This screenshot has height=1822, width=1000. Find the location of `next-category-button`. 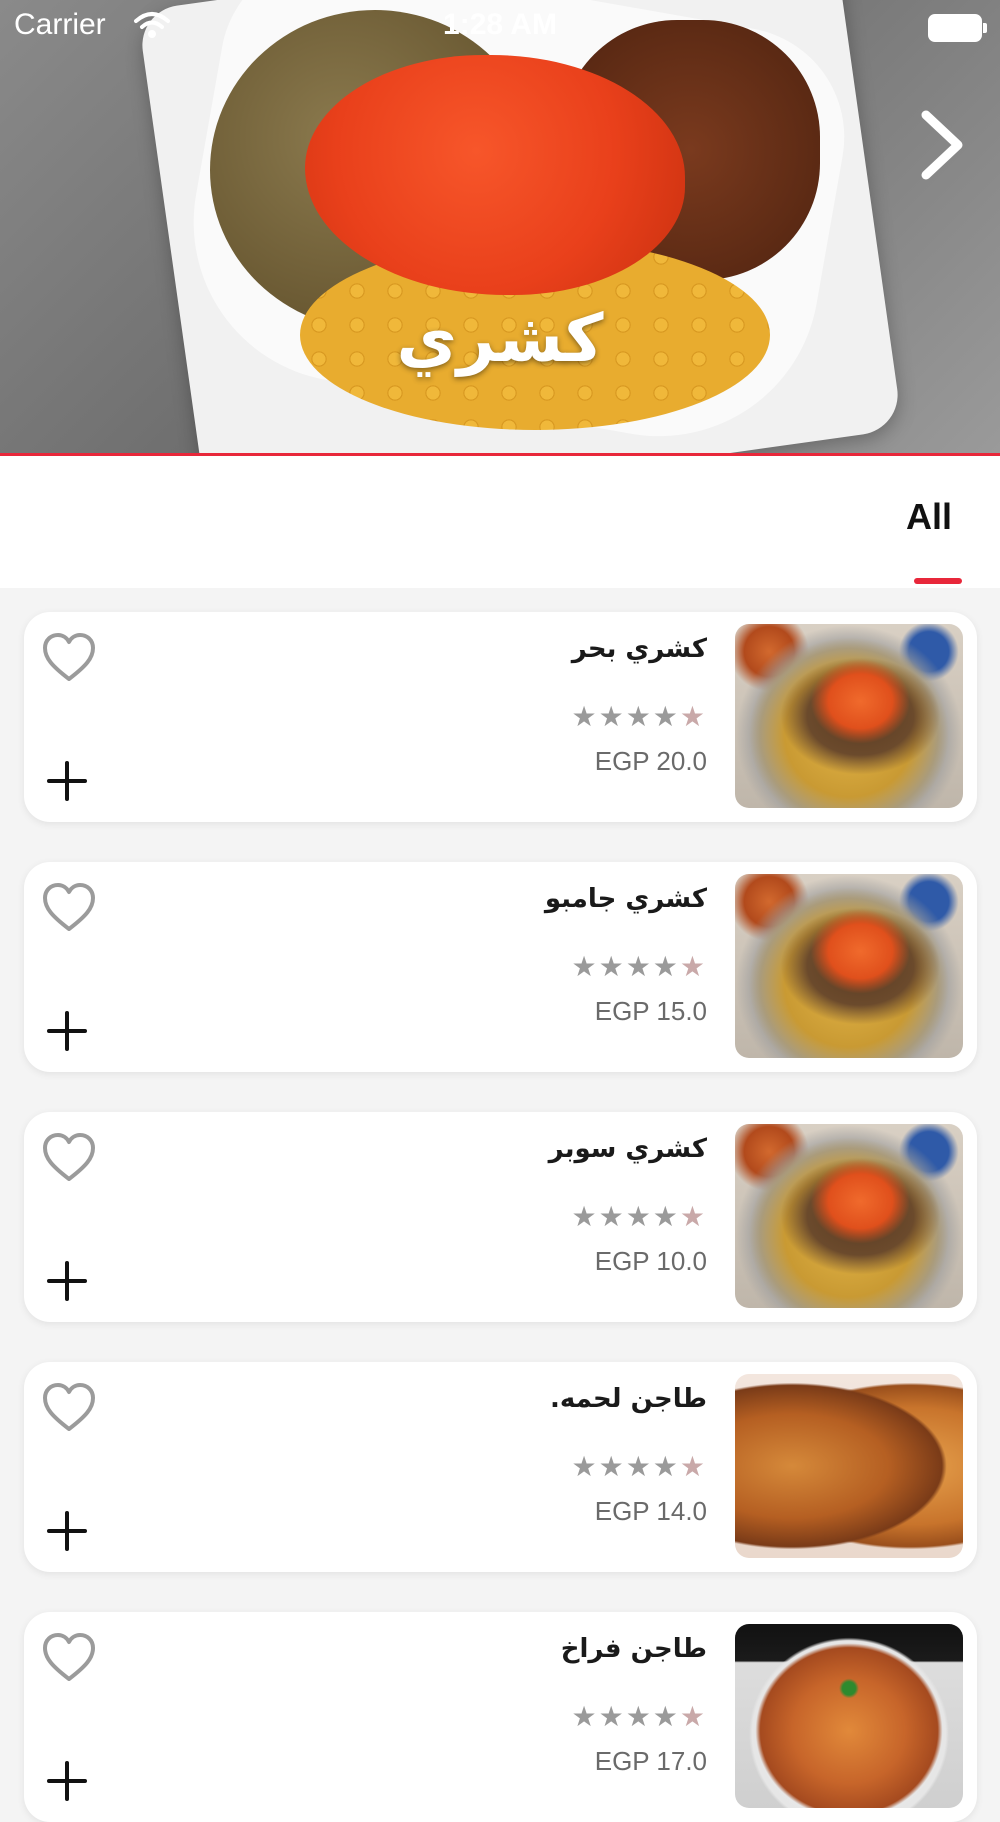

next-category-button is located at coordinates (942, 145).